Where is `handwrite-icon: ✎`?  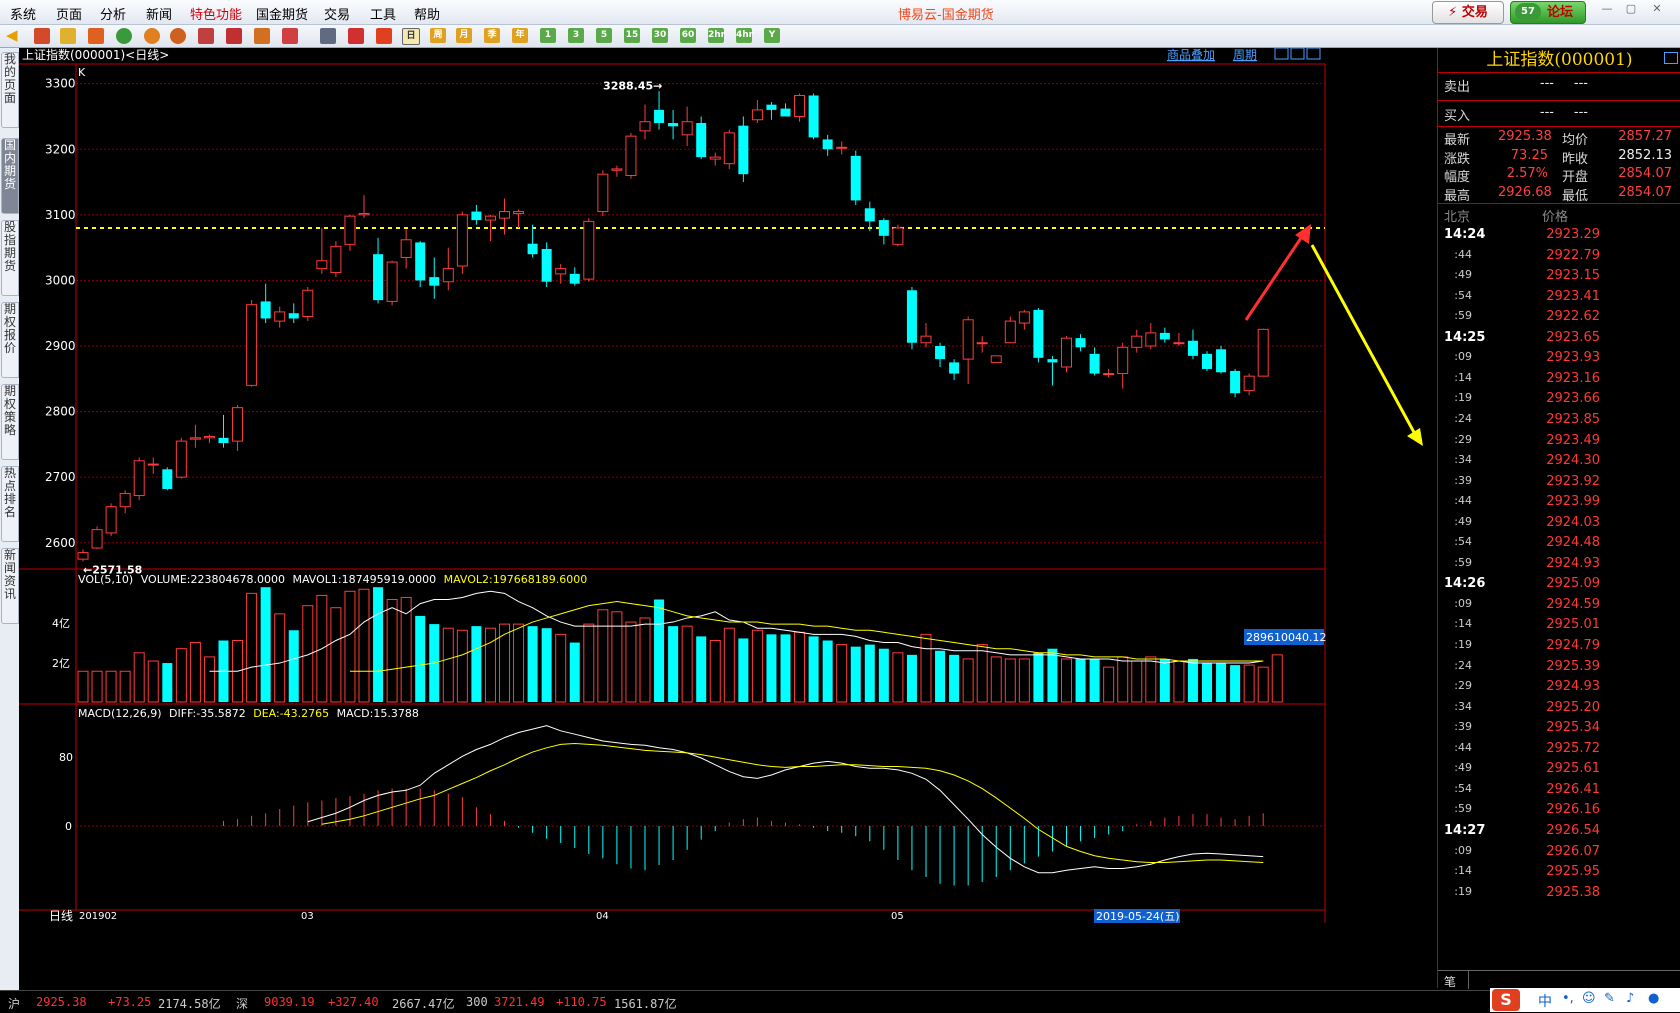 handwrite-icon: ✎ is located at coordinates (1609, 998).